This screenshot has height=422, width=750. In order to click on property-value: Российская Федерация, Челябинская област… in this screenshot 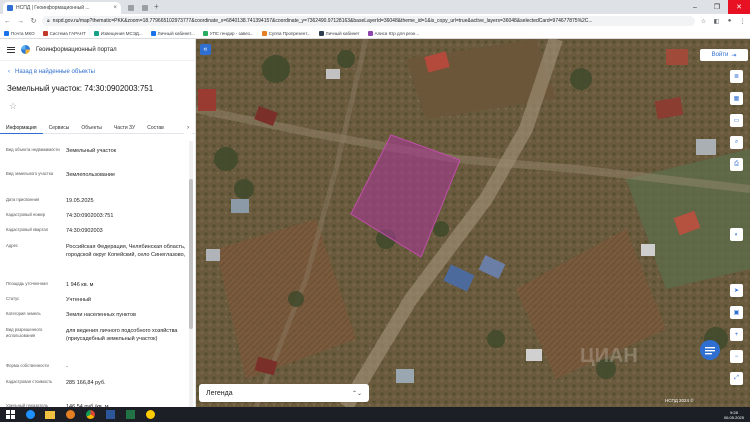, I will do `click(126, 251)`.